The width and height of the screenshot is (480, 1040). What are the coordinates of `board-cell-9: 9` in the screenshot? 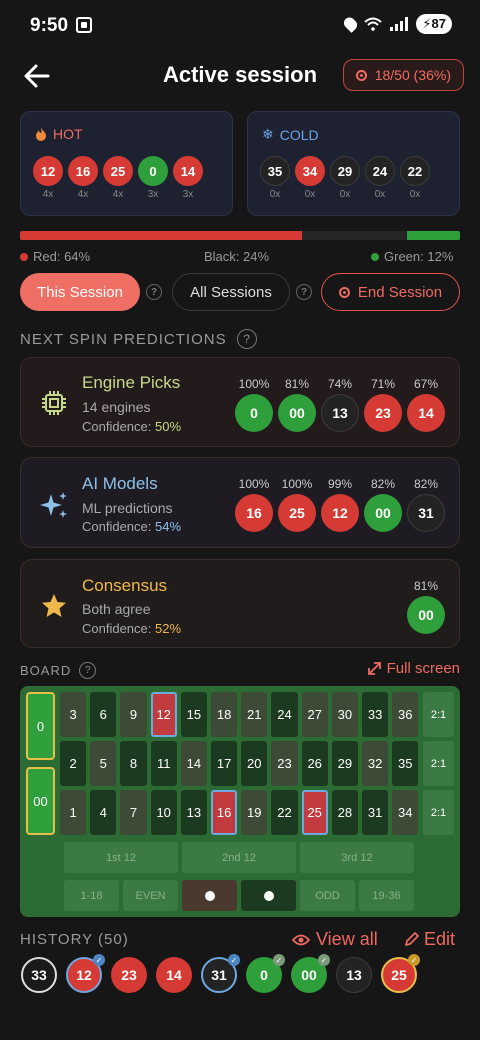 It's located at (133, 714).